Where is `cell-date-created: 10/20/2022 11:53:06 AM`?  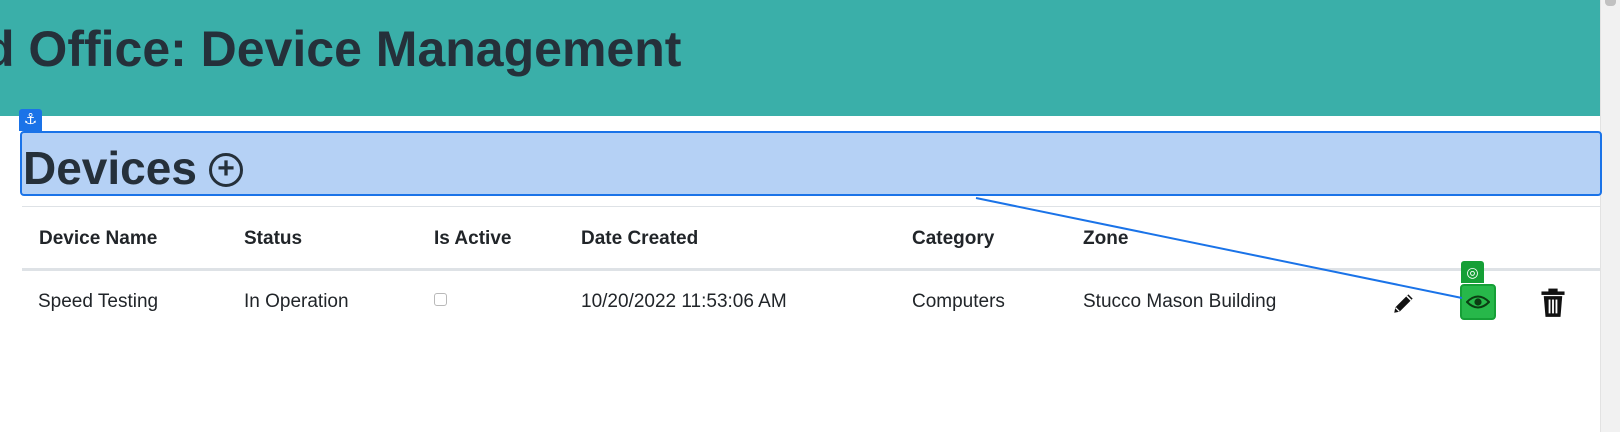 cell-date-created: 10/20/2022 11:53:06 AM is located at coordinates (684, 301).